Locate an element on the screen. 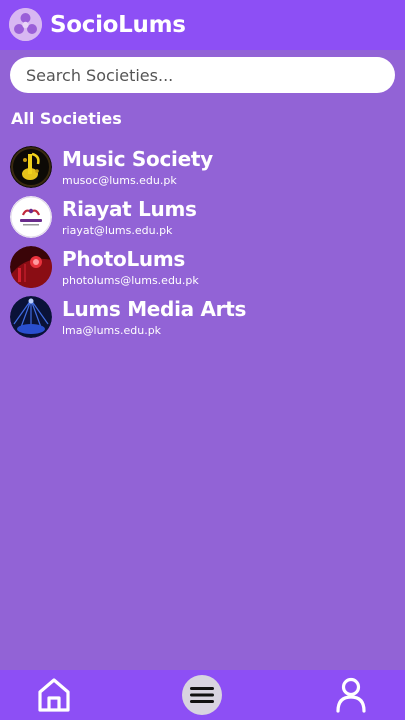 This screenshot has height=720, width=405. society-name: PhotoLums is located at coordinates (123, 259).